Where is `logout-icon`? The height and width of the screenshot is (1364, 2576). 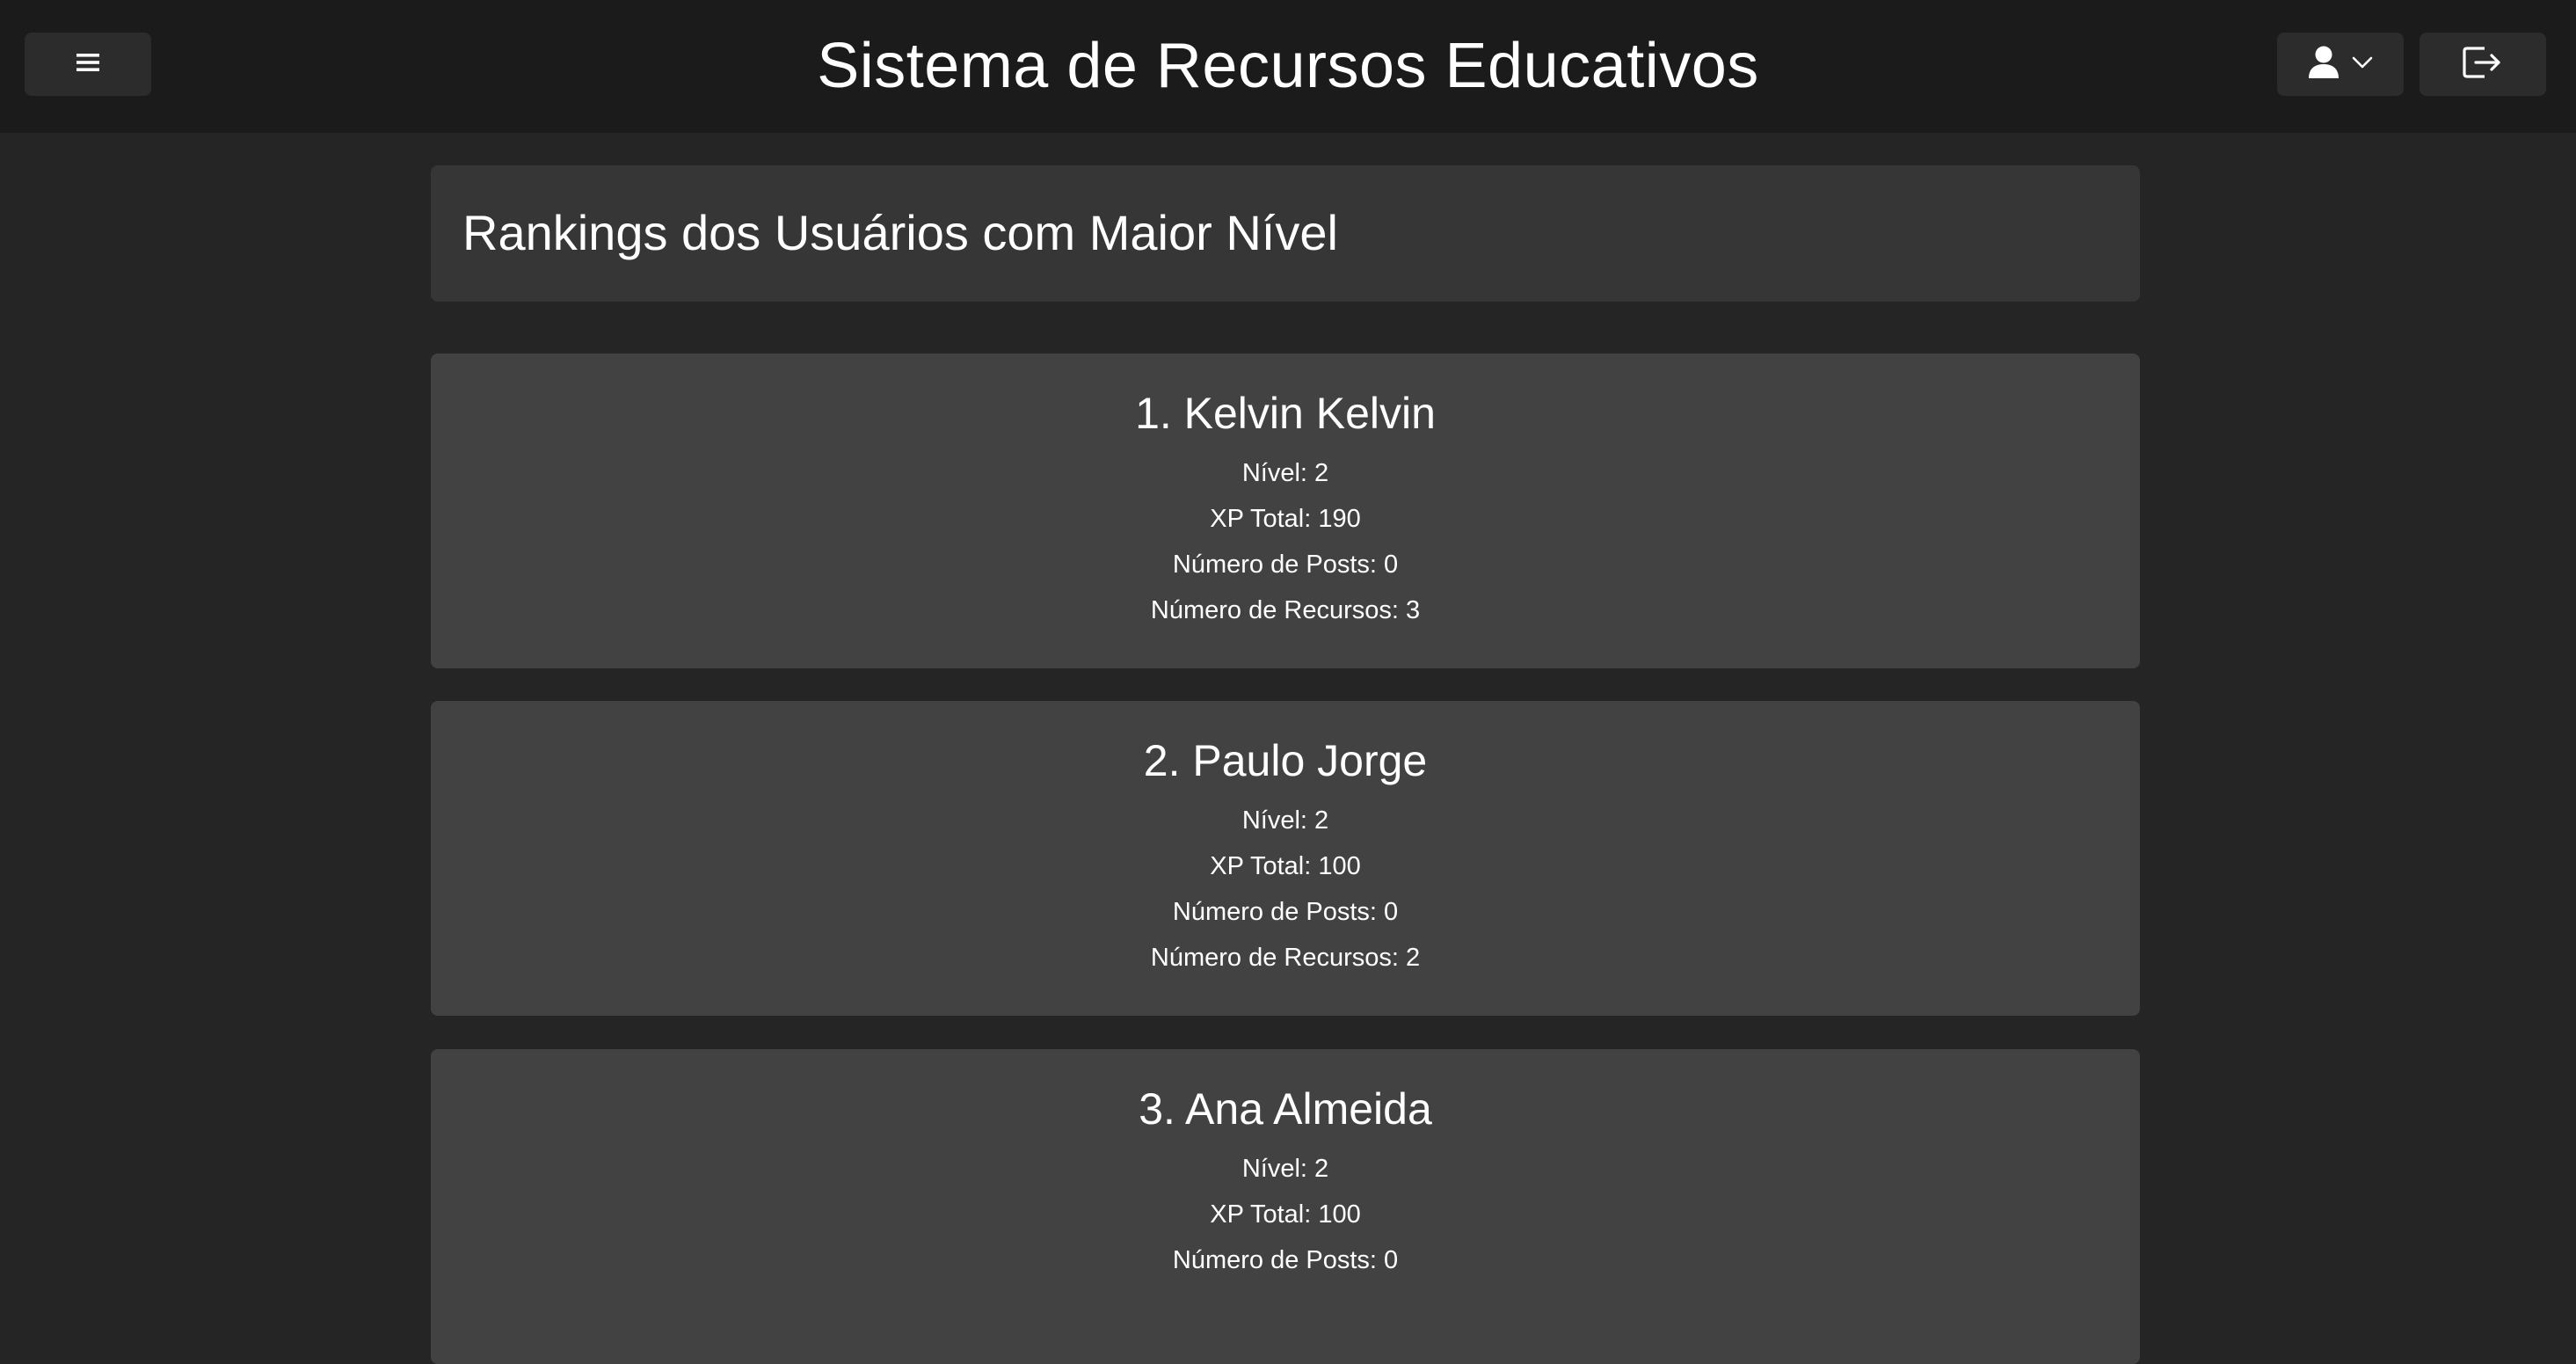 logout-icon is located at coordinates (2483, 64).